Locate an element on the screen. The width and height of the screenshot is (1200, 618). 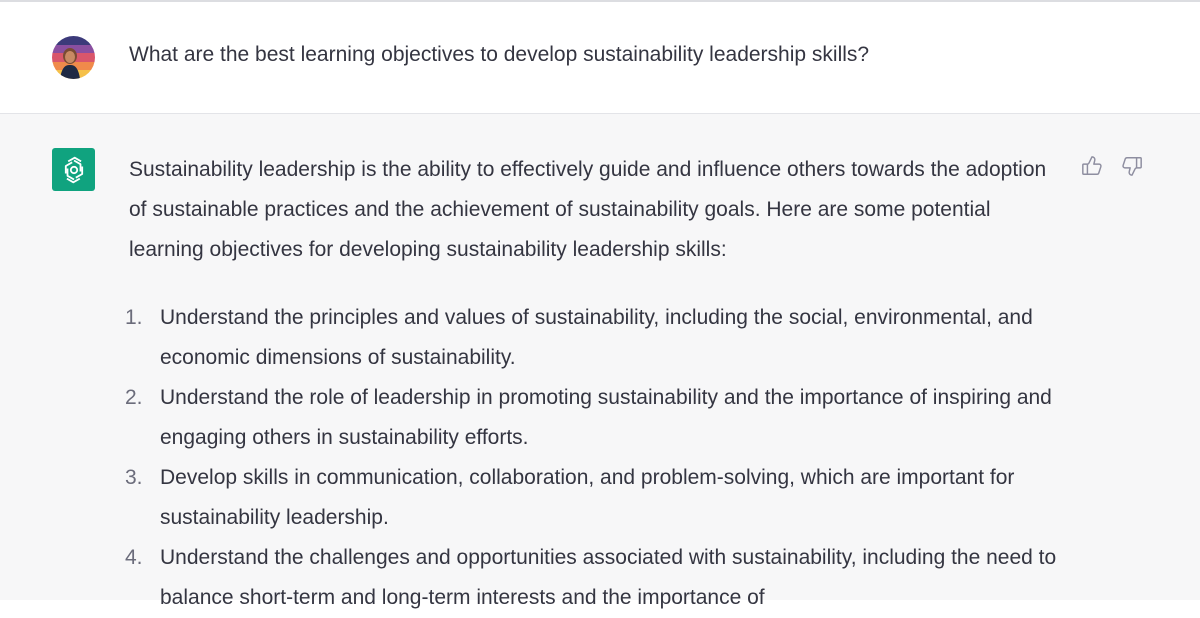
list-item-number: 3. is located at coordinates (134, 477).